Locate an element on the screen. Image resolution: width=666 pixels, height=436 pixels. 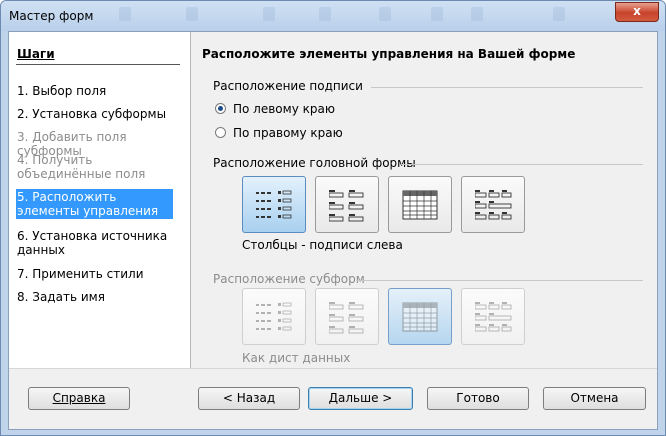
step-5: 5. Расположить элементы управления is located at coordinates (94, 204).